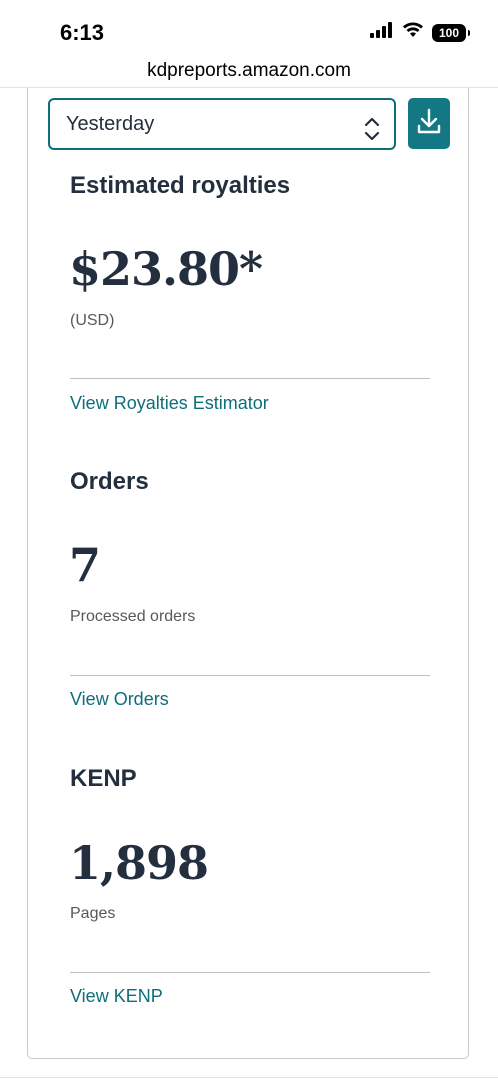 This screenshot has height=1080, width=498. I want to click on orders-divider, so click(250, 675).